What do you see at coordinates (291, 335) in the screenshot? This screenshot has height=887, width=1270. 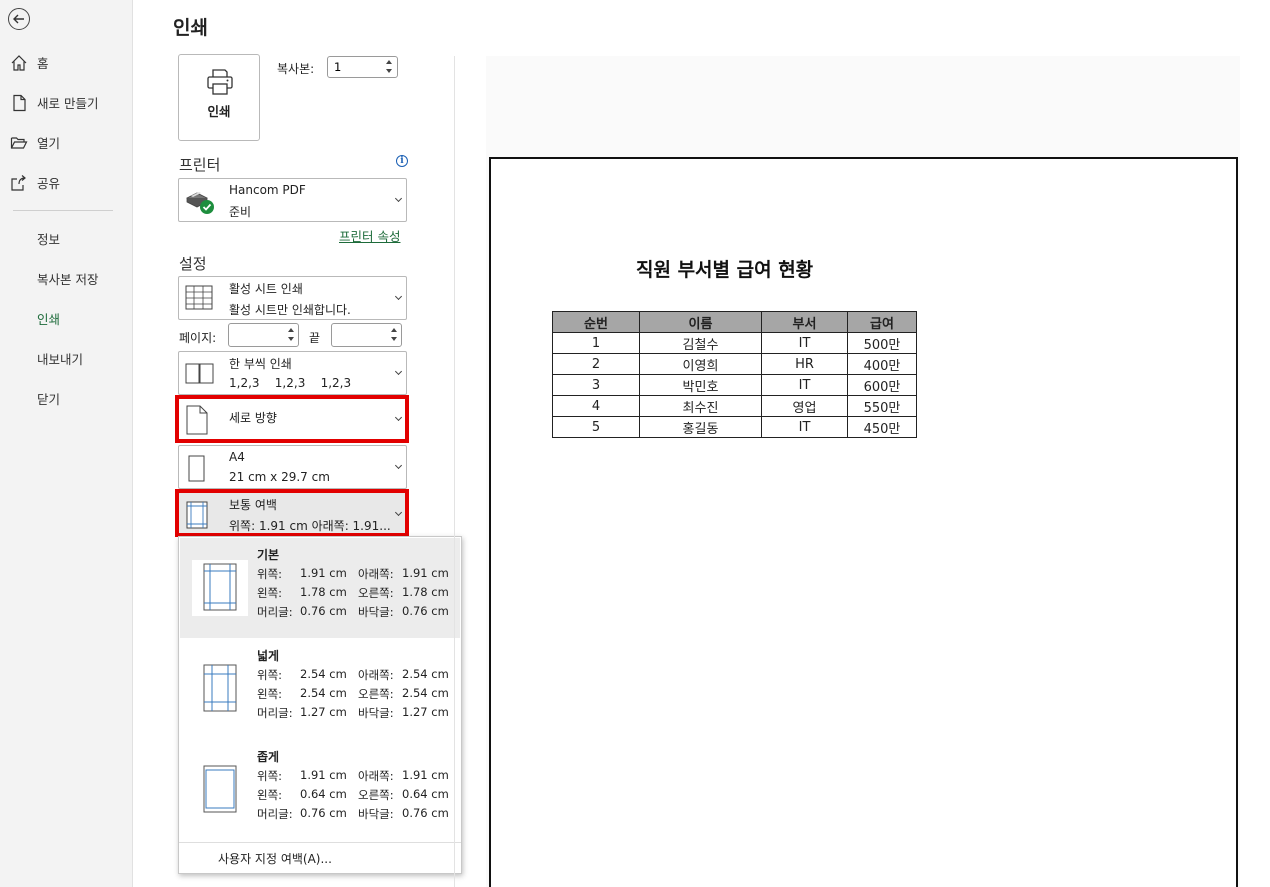 I see `pages-from-spinner` at bounding box center [291, 335].